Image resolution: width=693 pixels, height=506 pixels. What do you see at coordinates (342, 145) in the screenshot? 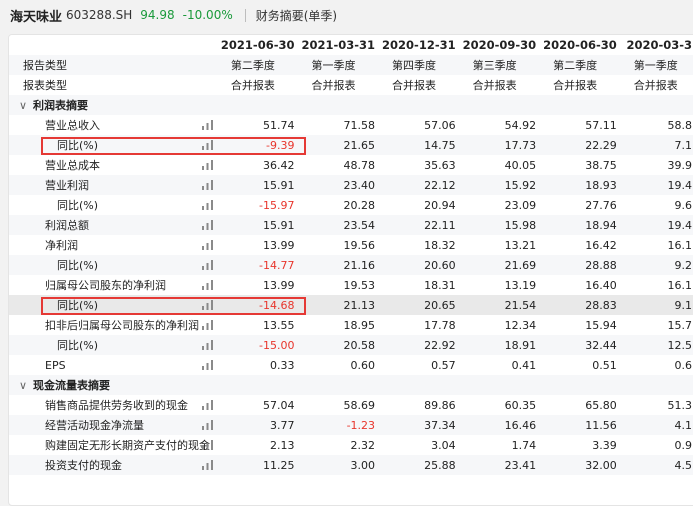
I see `value-cell: 21.65` at bounding box center [342, 145].